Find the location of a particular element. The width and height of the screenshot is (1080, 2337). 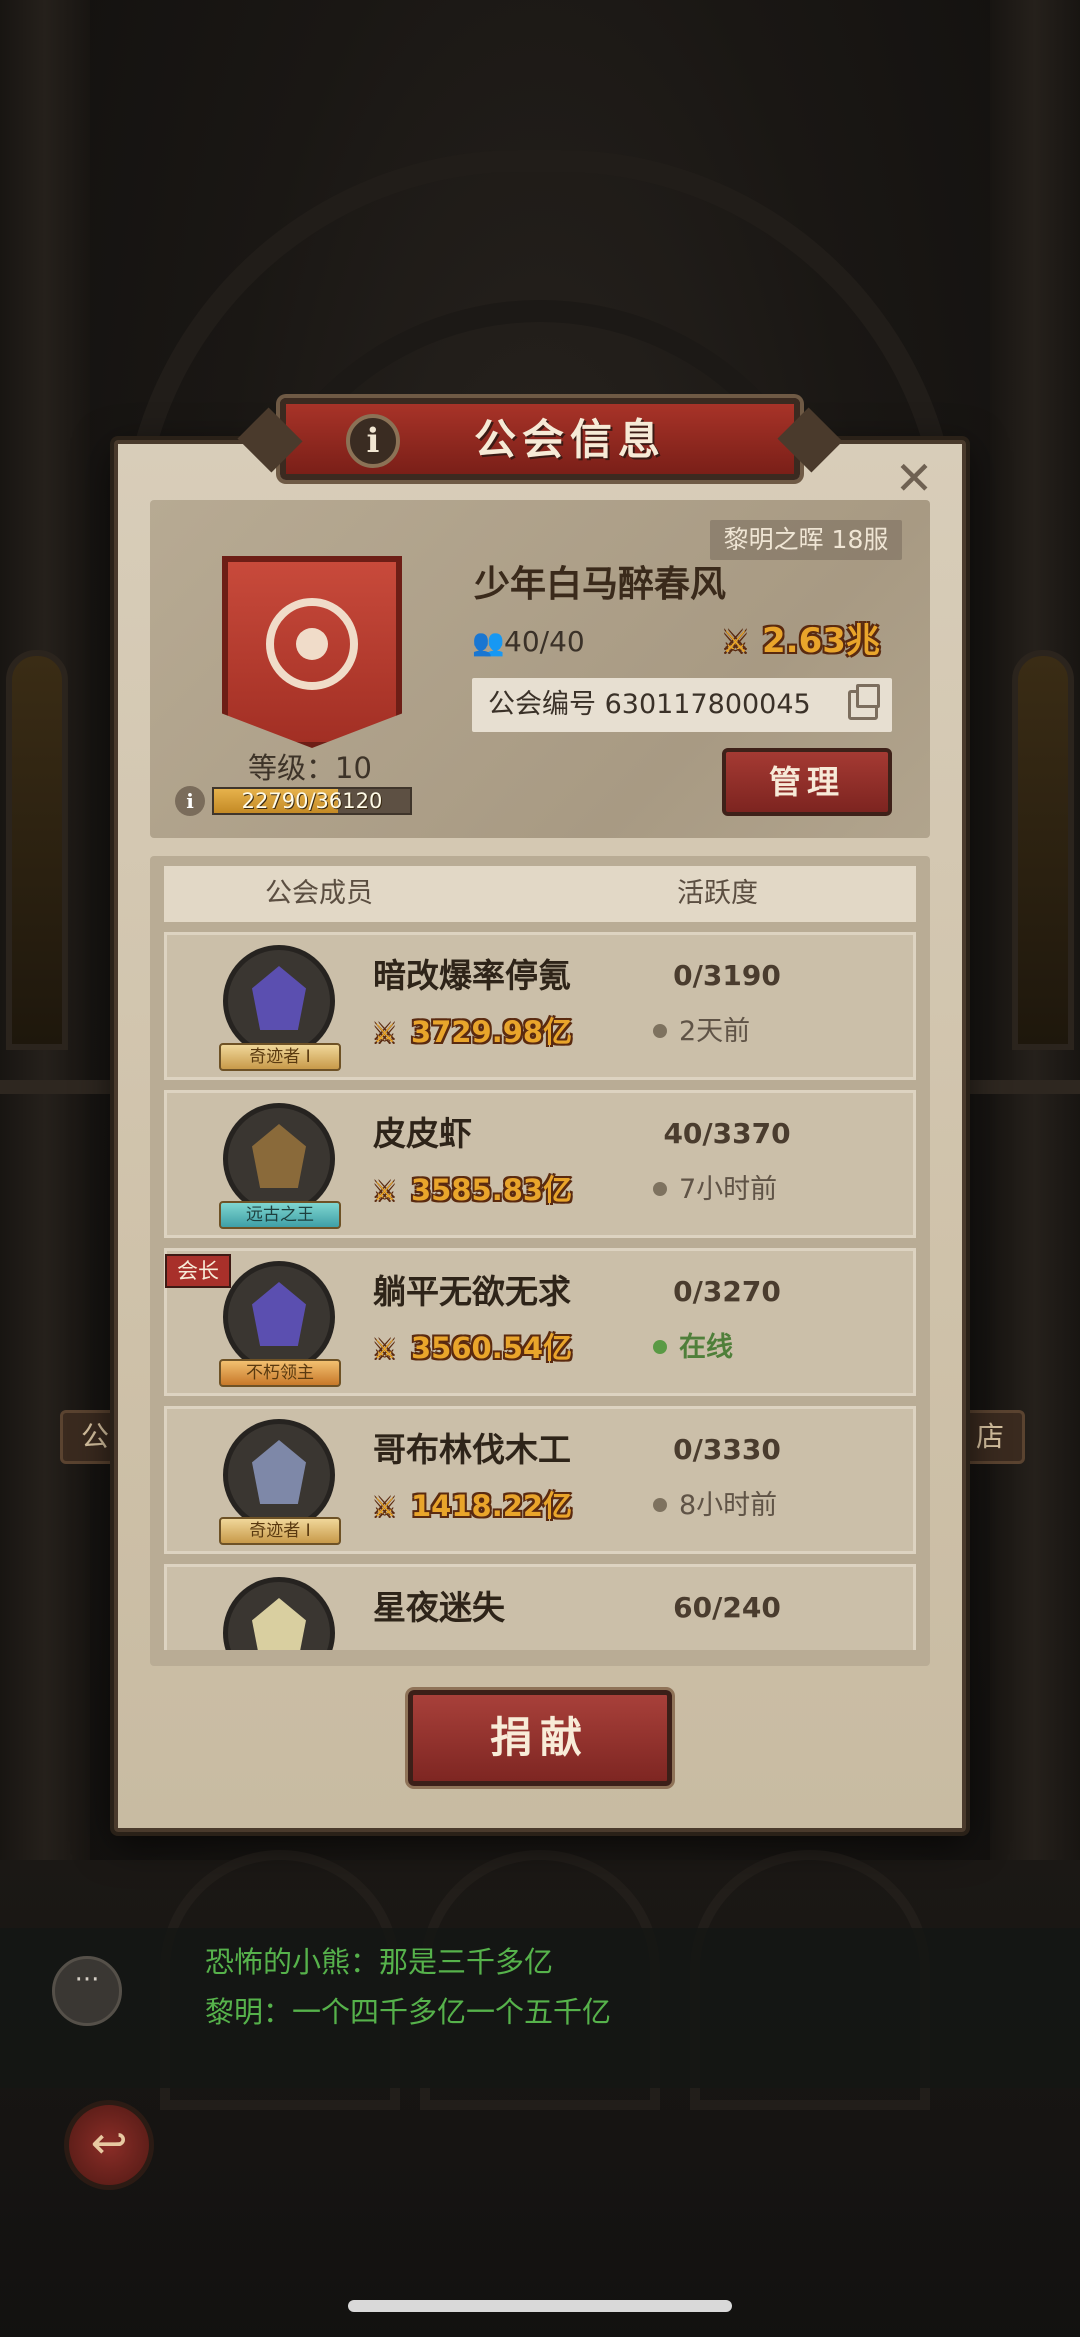

header-members: 公会成员 is located at coordinates (319, 893).